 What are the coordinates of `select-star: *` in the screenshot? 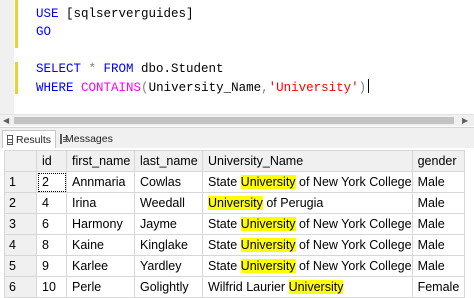 It's located at (92, 69).